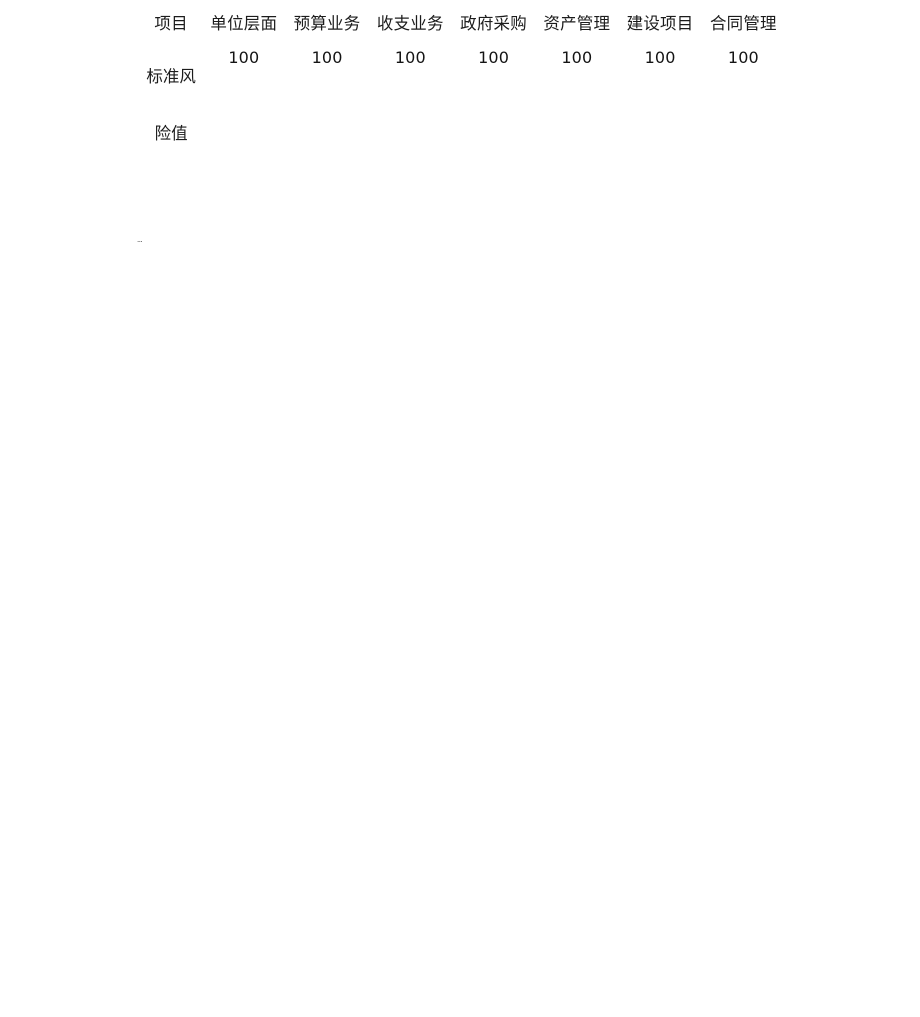  What do you see at coordinates (327, 23) in the screenshot?
I see `column-header-budget-business: 预算业务` at bounding box center [327, 23].